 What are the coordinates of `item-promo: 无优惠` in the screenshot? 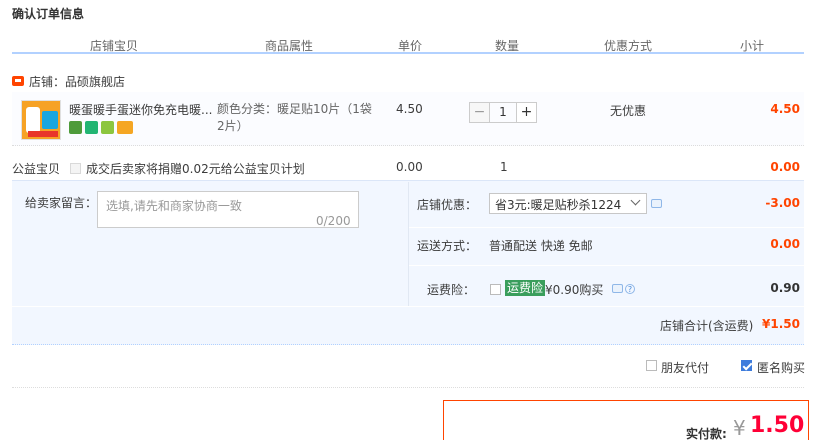 It's located at (628, 111).